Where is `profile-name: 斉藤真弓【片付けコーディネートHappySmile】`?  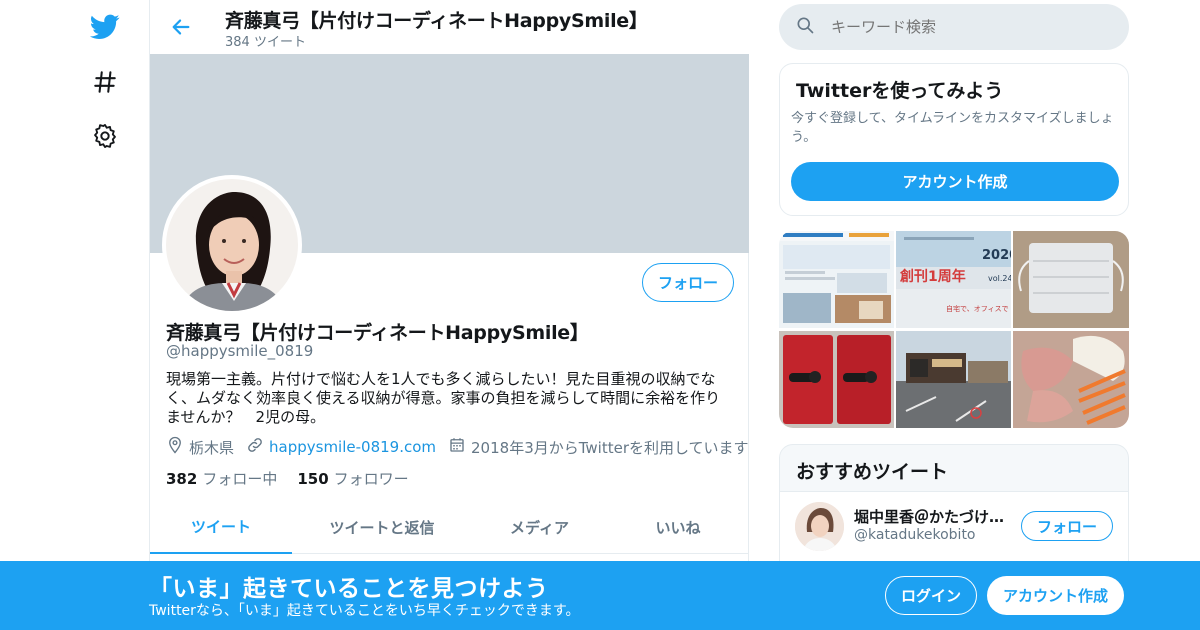
profile-name: 斉藤真弓【片付けコーディネートHappySmile】 is located at coordinates (377, 333).